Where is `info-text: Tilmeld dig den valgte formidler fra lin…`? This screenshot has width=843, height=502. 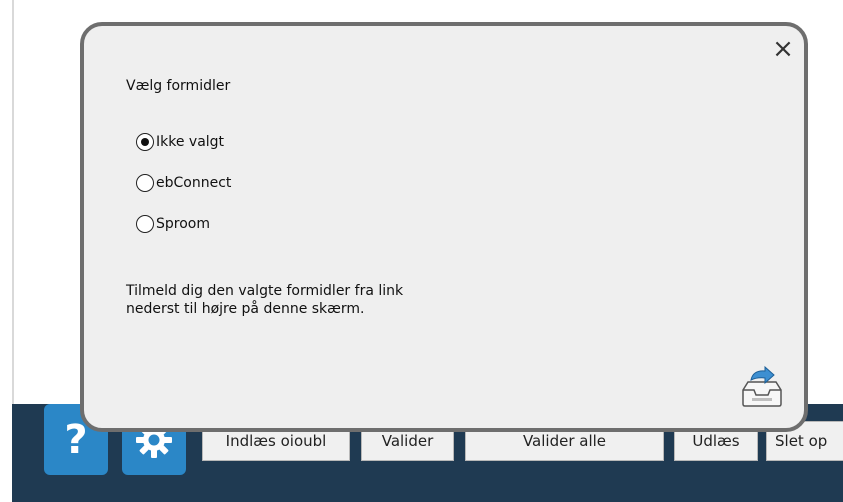
info-text: Tilmeld dig den valgte formidler fra lin… is located at coordinates (326, 300).